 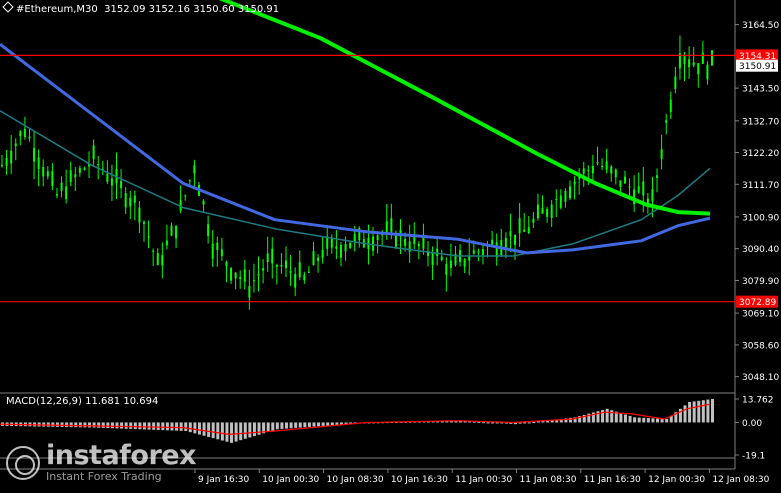 What do you see at coordinates (355, 480) in the screenshot?
I see `time-tick-label: 10 Jan 08:30` at bounding box center [355, 480].